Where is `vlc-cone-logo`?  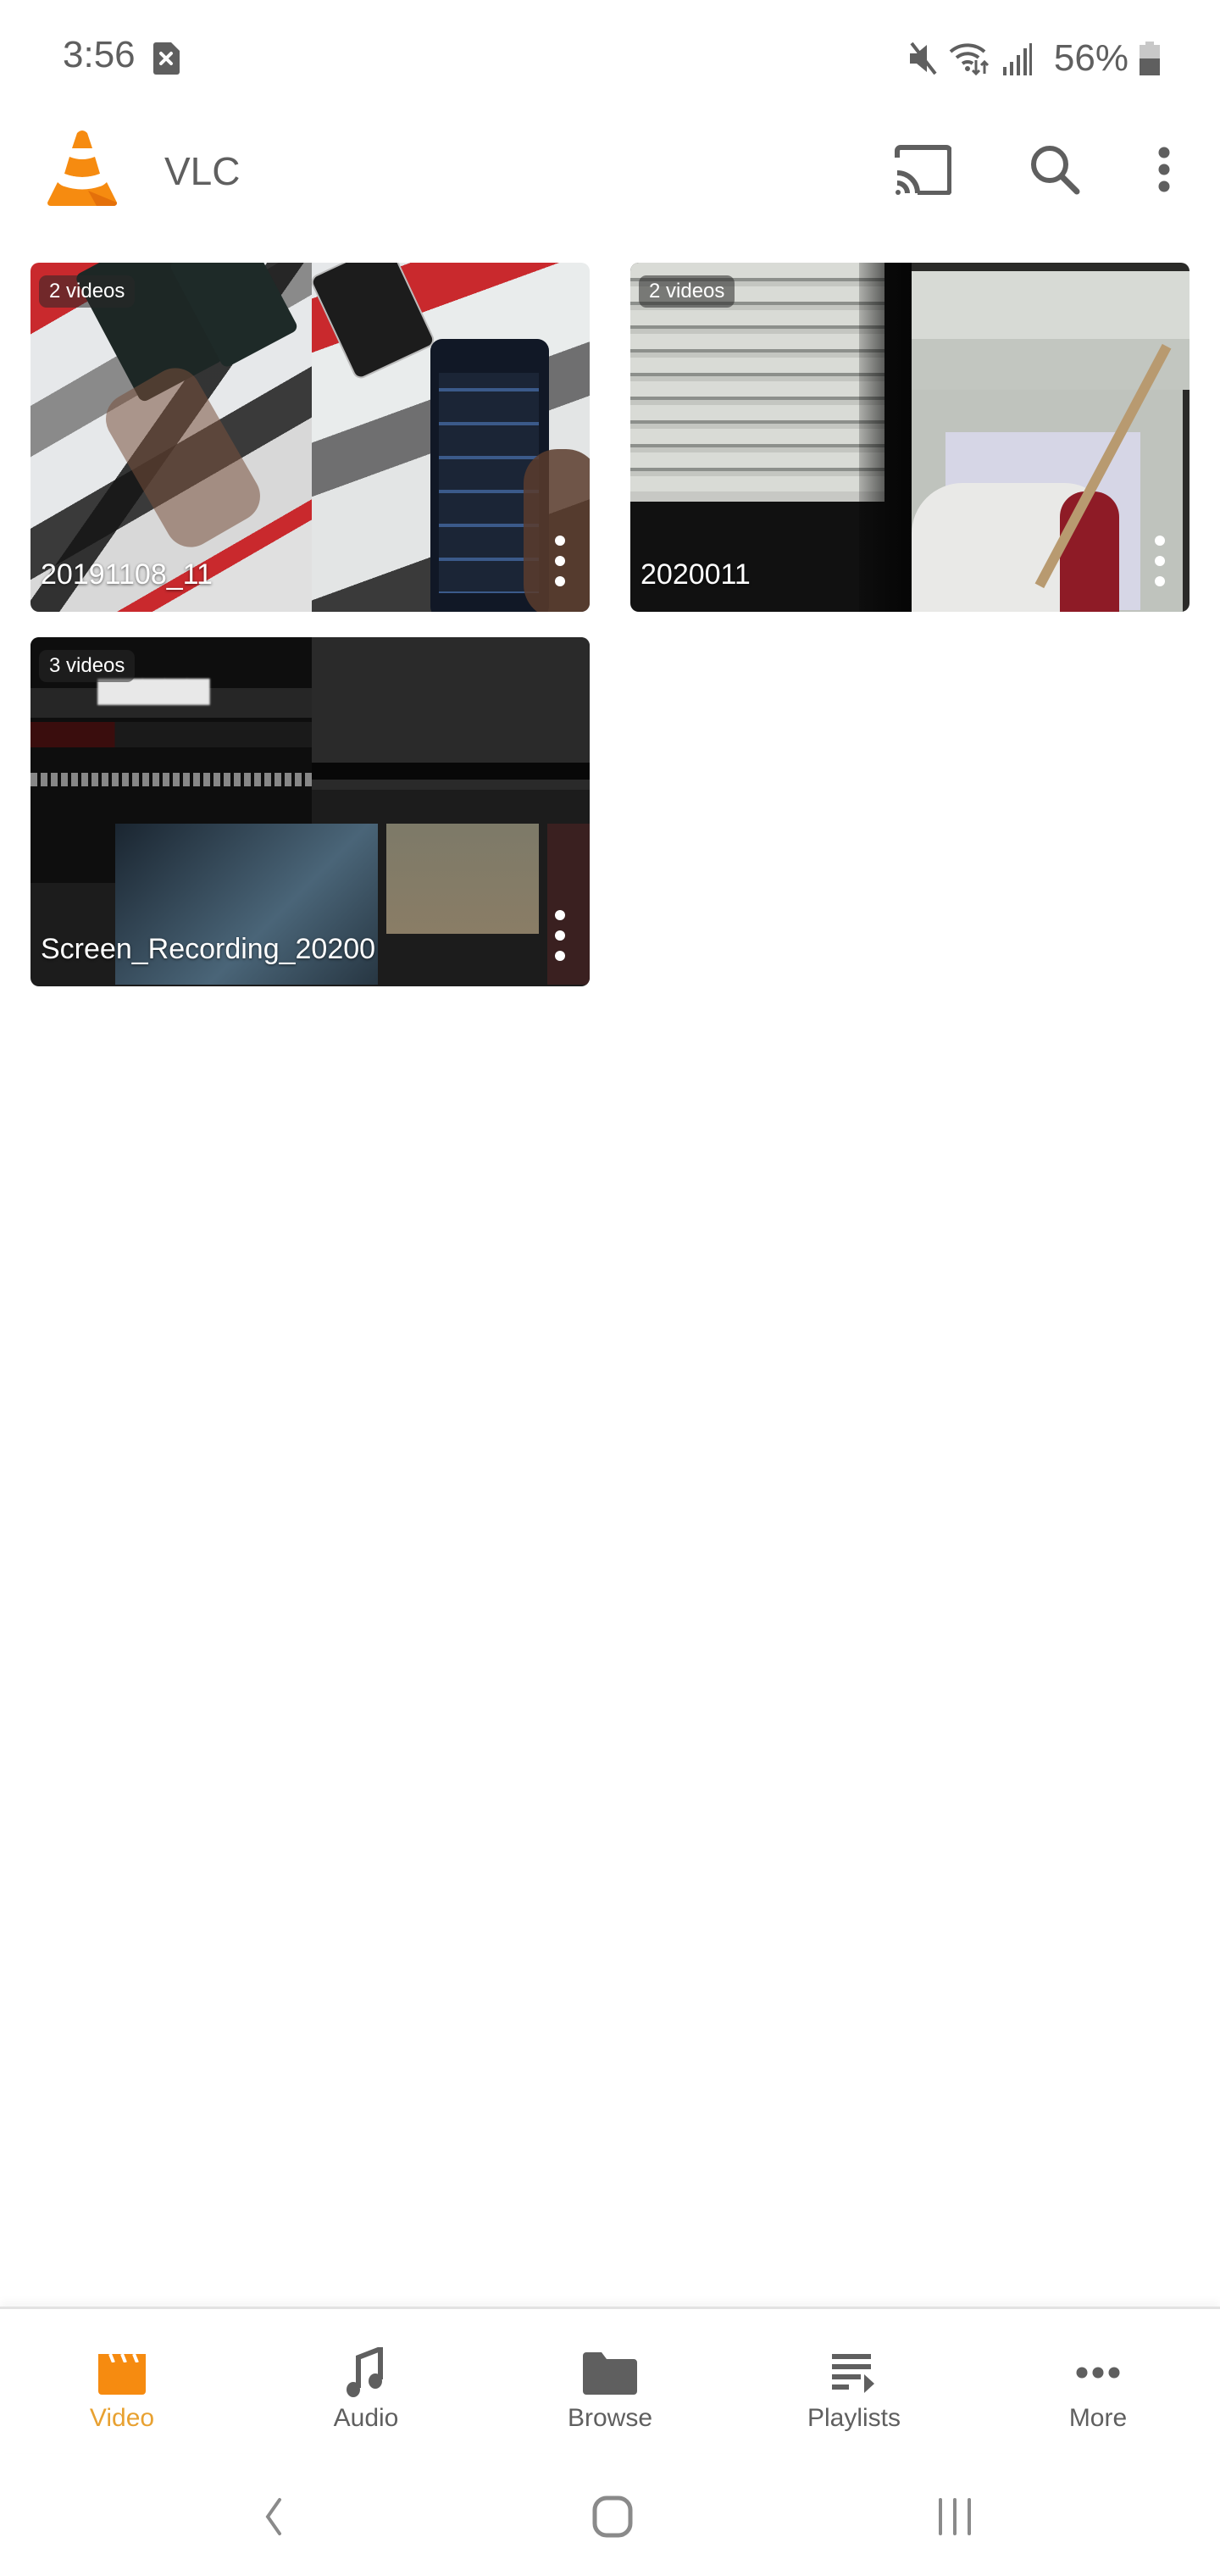
vlc-cone-logo is located at coordinates (82, 168).